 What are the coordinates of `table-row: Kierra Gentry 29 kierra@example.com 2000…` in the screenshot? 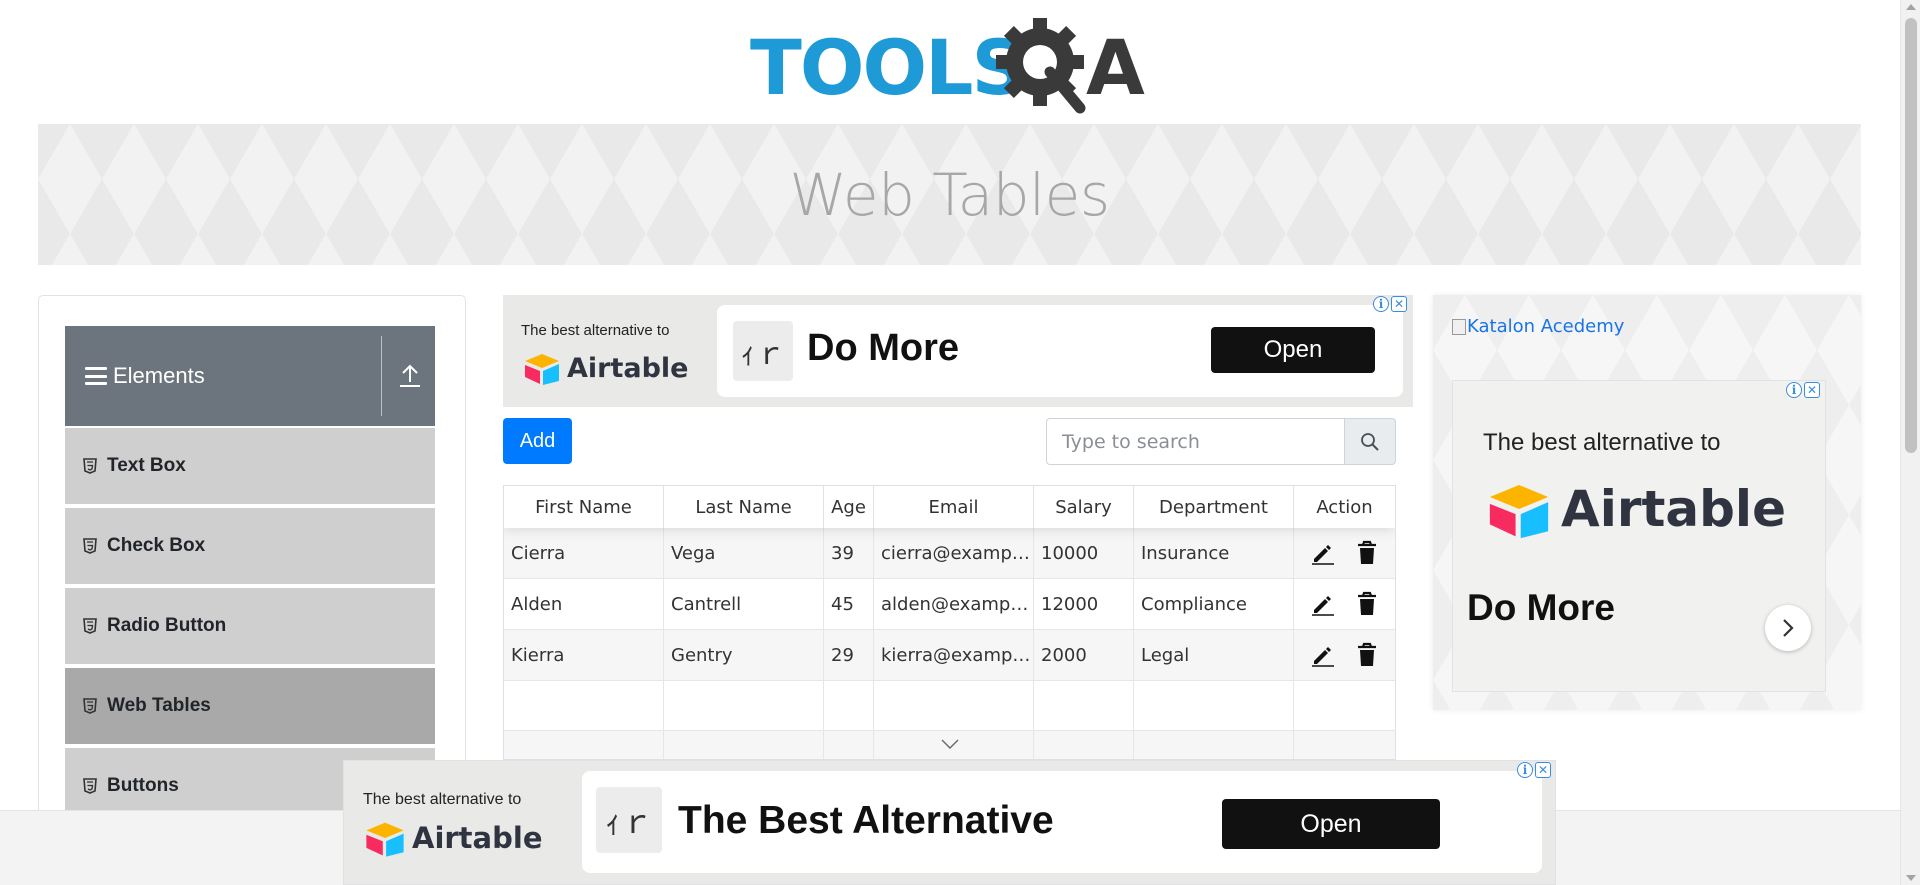 It's located at (949, 655).